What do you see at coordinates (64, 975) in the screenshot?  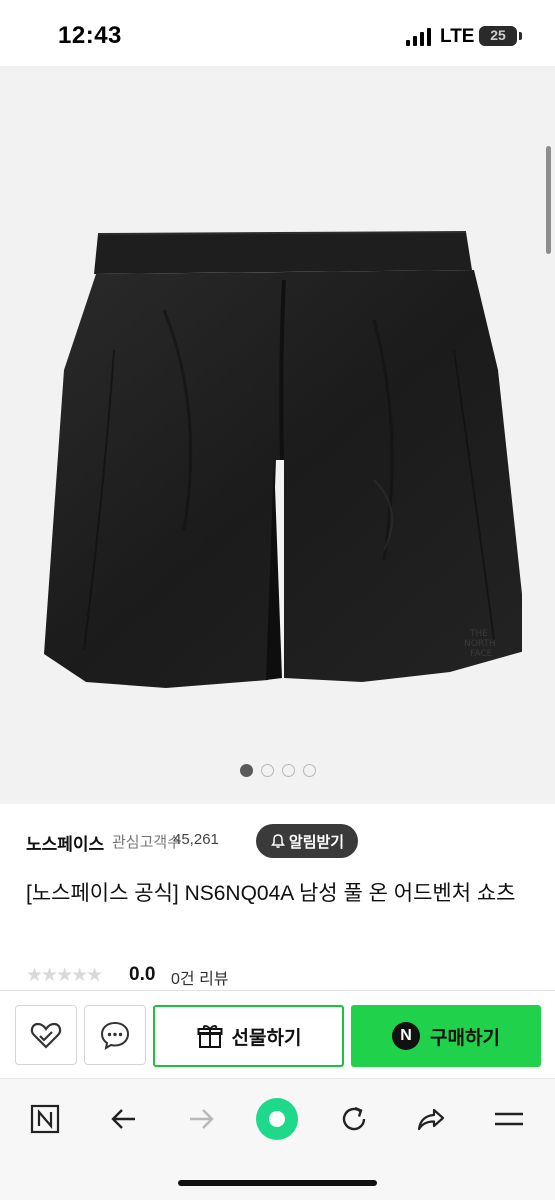 I see `star-rating-icon: ★★★★★` at bounding box center [64, 975].